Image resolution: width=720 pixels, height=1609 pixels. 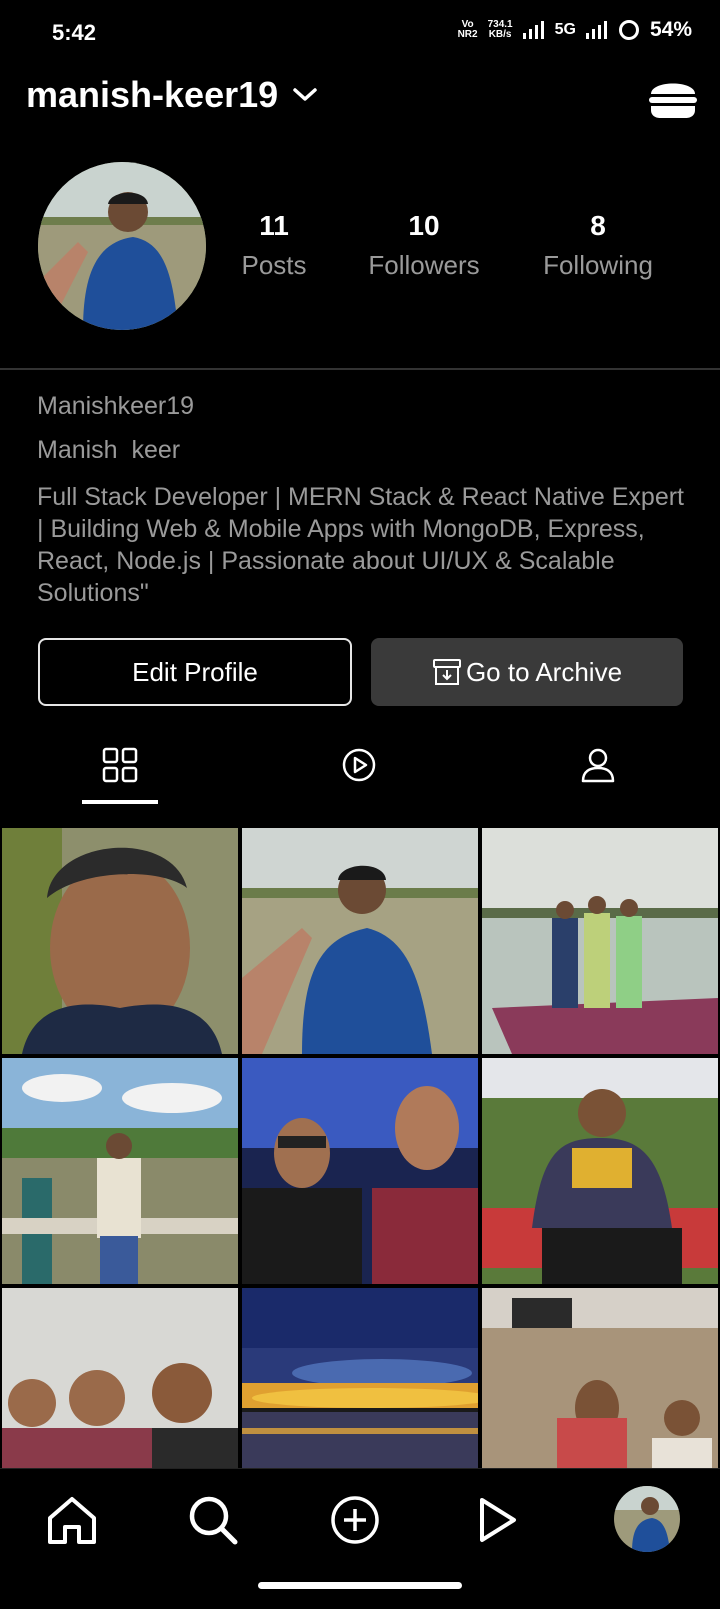 What do you see at coordinates (467, 29) in the screenshot?
I see `volte-indicator: Vo NR2` at bounding box center [467, 29].